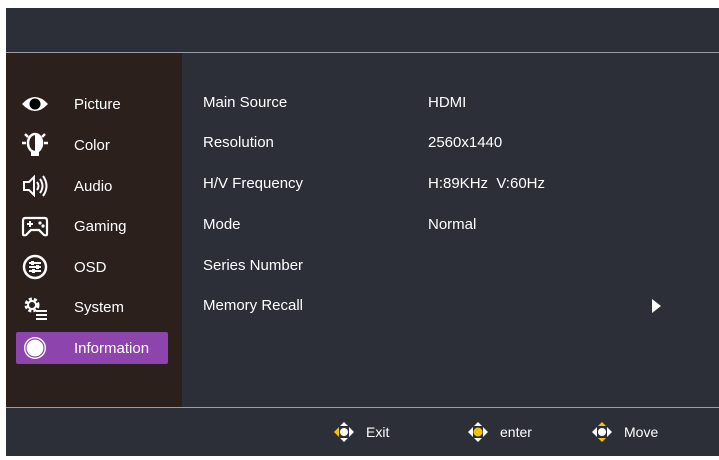  What do you see at coordinates (35, 226) in the screenshot?
I see `gamepad-icon` at bounding box center [35, 226].